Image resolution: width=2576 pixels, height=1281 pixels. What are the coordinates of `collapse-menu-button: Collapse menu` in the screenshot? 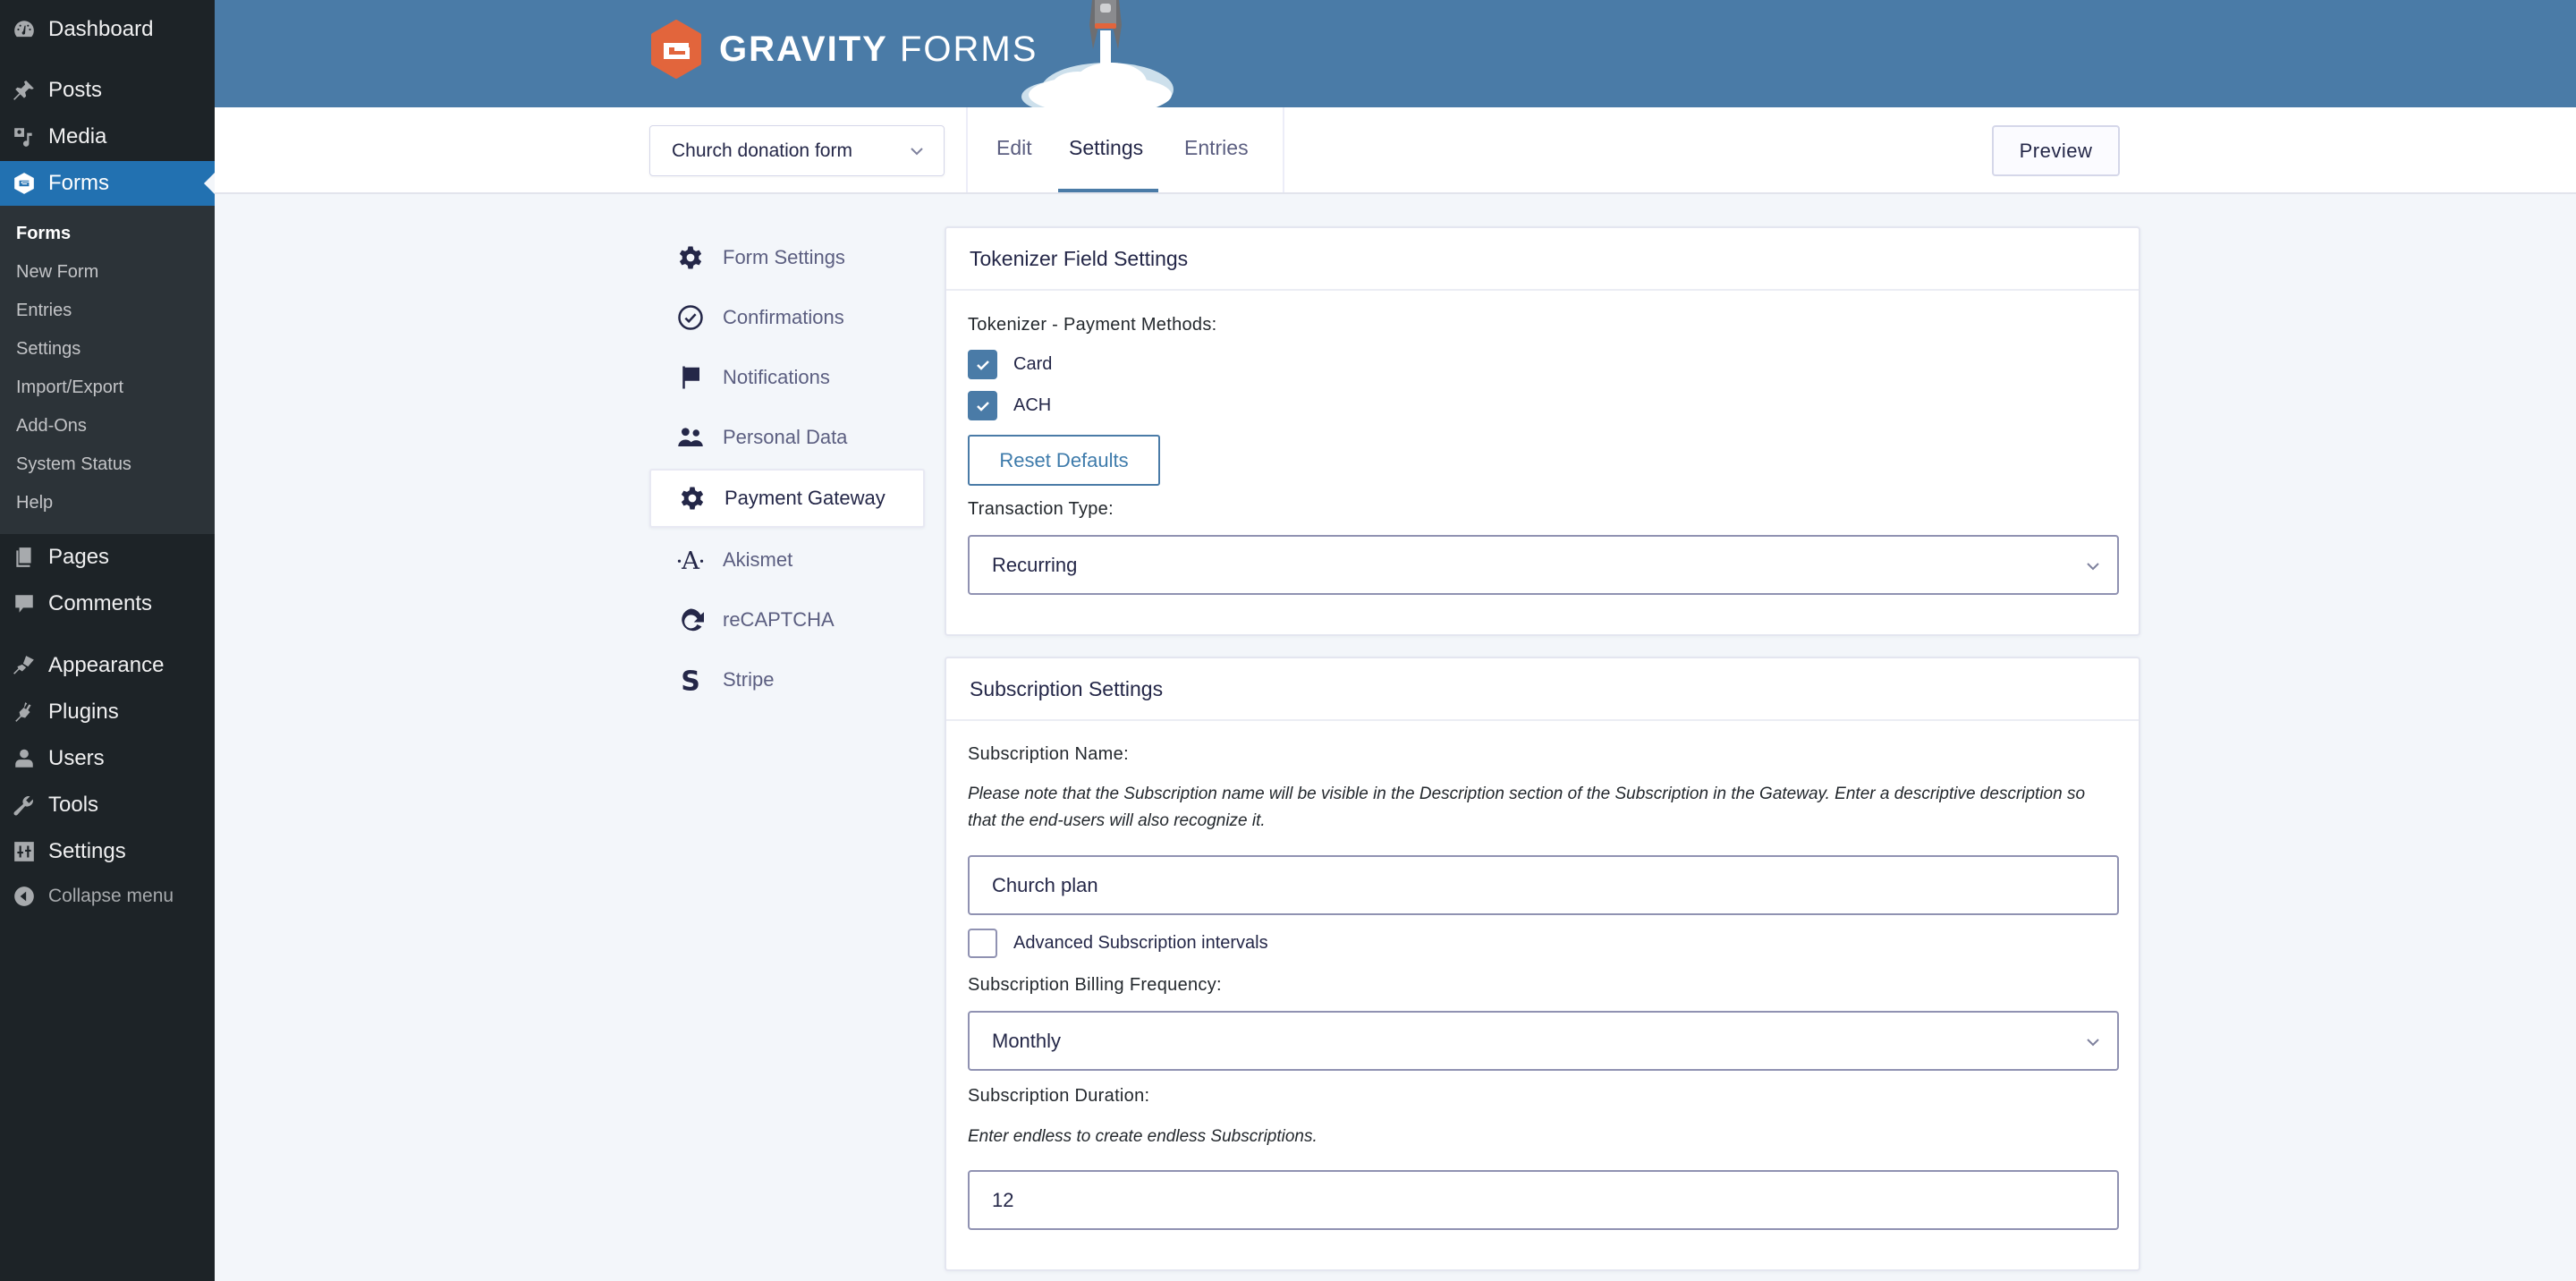 It's located at (107, 896).